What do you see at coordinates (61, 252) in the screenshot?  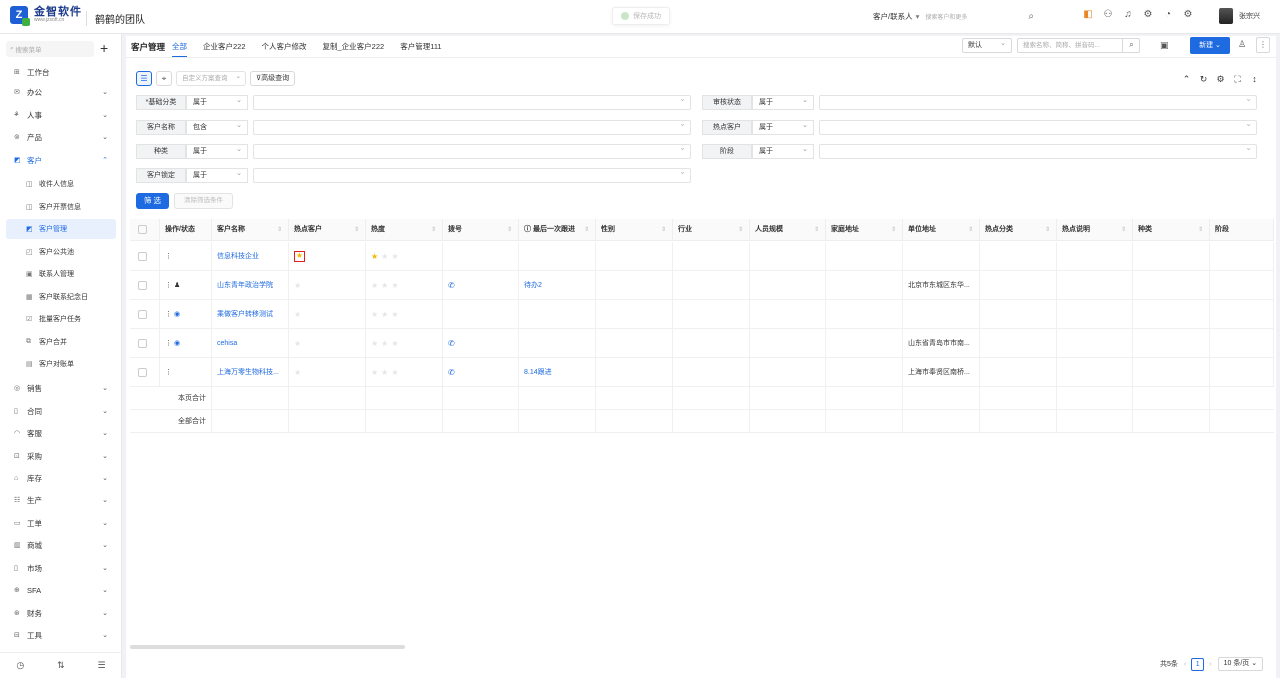 I see `sidebar-sub-public-pool: ◰ 客户公共池` at bounding box center [61, 252].